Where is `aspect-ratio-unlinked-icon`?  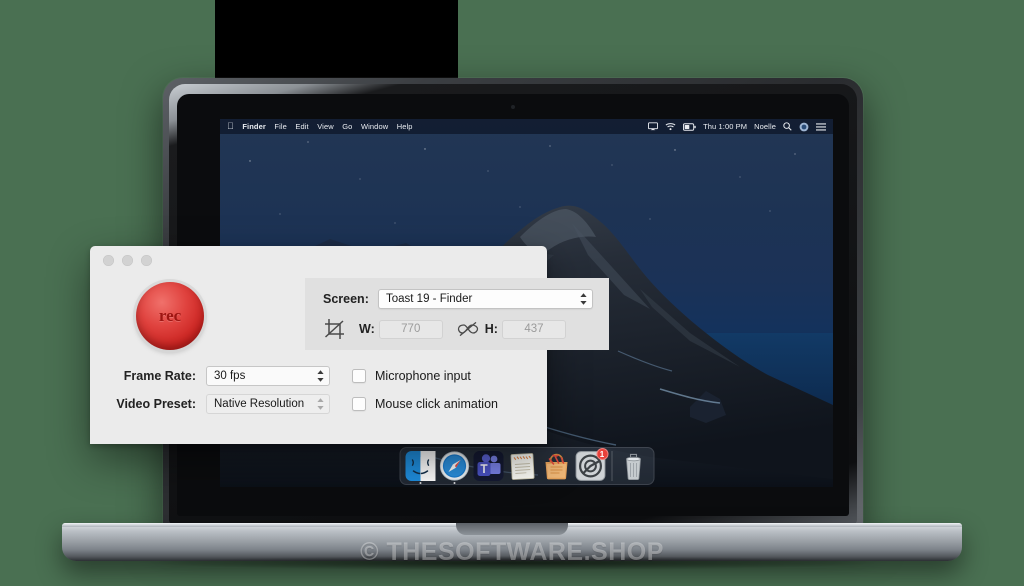 aspect-ratio-unlinked-icon is located at coordinates (468, 329).